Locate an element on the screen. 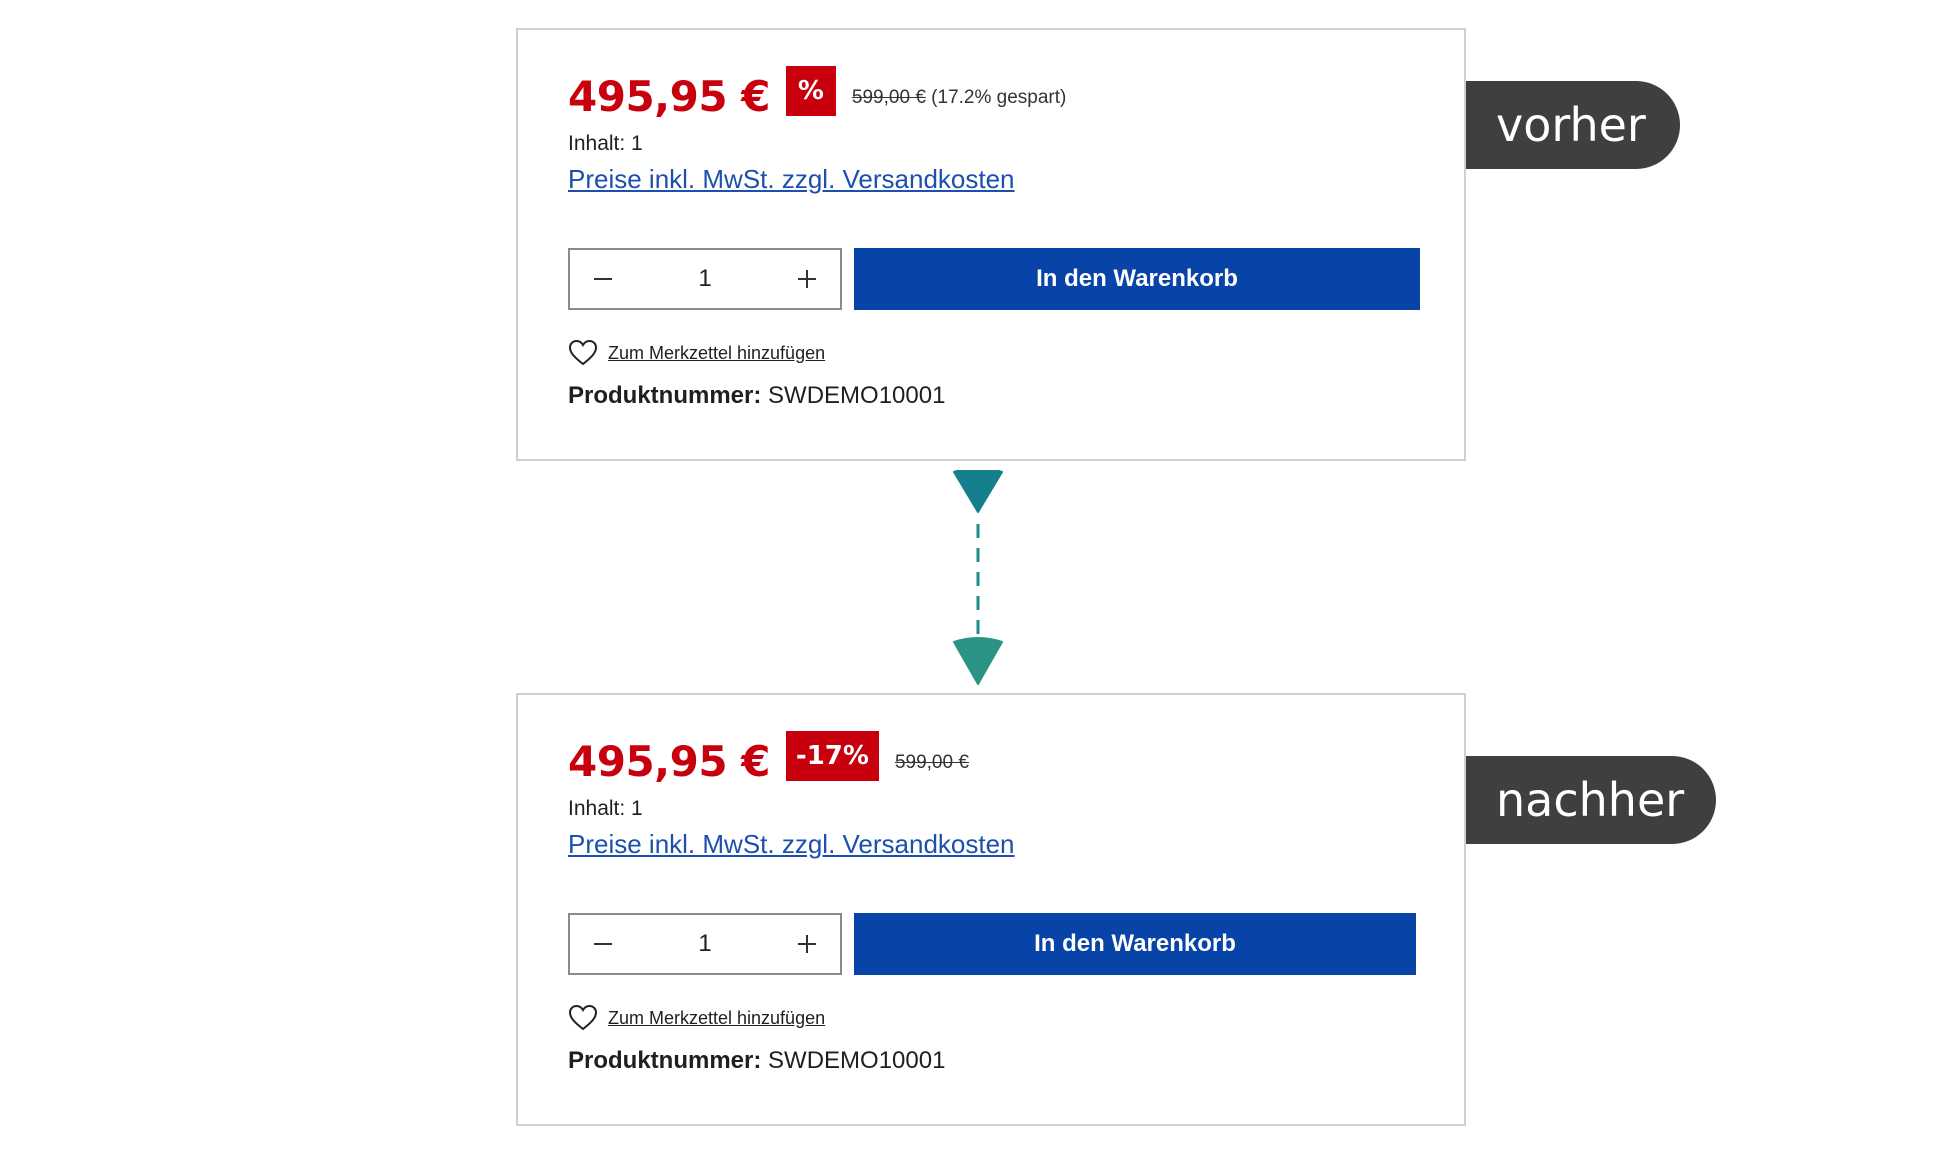  list-price-info: 599,00 € (17.2% gespart) is located at coordinates (959, 98).